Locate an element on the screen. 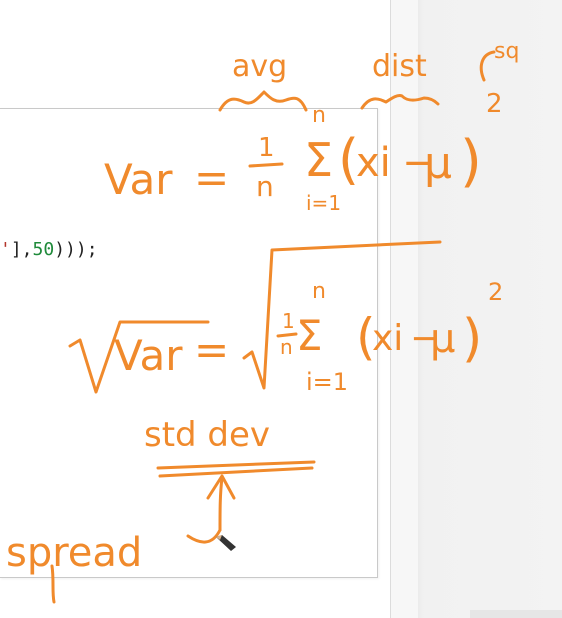 Image resolution: width=562 pixels, height=618 pixels. var-equals: = is located at coordinates (211, 177).